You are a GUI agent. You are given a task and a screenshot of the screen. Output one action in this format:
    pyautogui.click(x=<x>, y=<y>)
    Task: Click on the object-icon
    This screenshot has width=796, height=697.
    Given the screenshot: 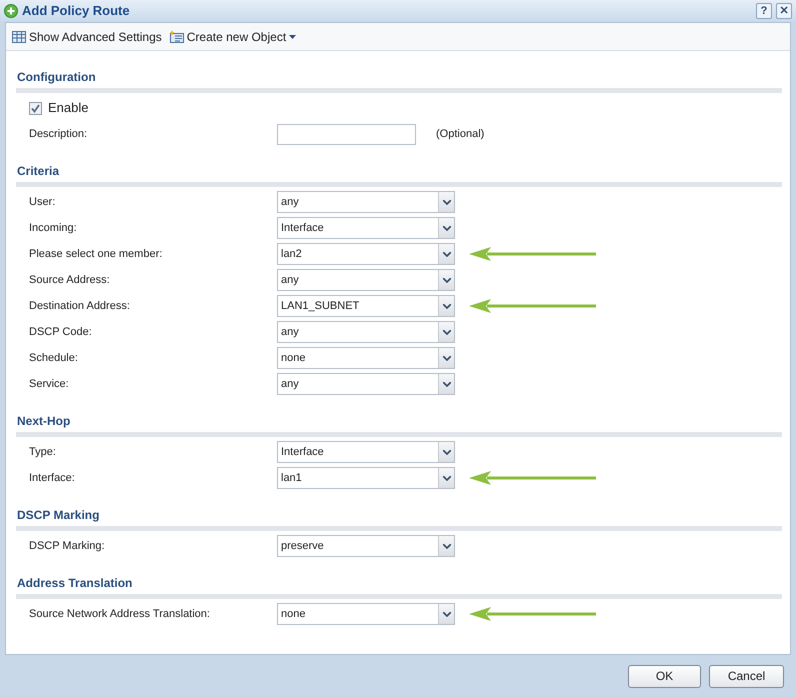 What is the action you would take?
    pyautogui.click(x=177, y=37)
    